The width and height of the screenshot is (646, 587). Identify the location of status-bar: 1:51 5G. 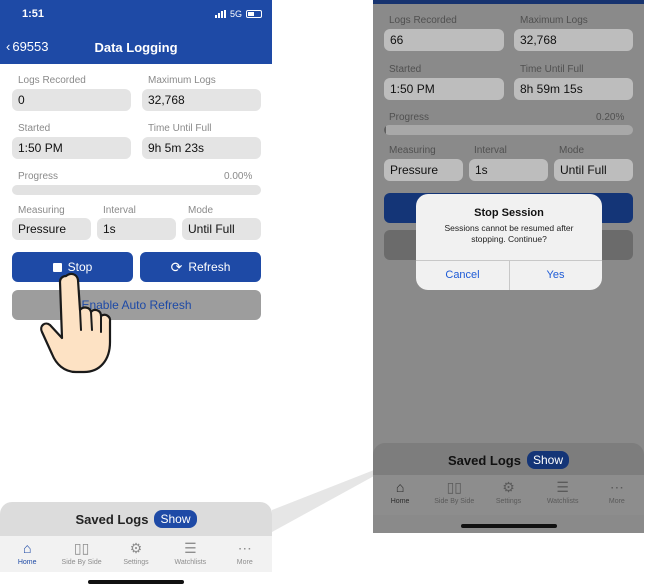
(136, 15).